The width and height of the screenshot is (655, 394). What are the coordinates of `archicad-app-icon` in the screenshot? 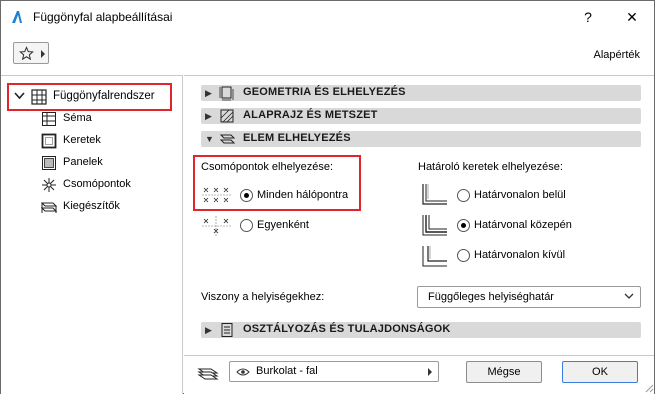 It's located at (17, 17).